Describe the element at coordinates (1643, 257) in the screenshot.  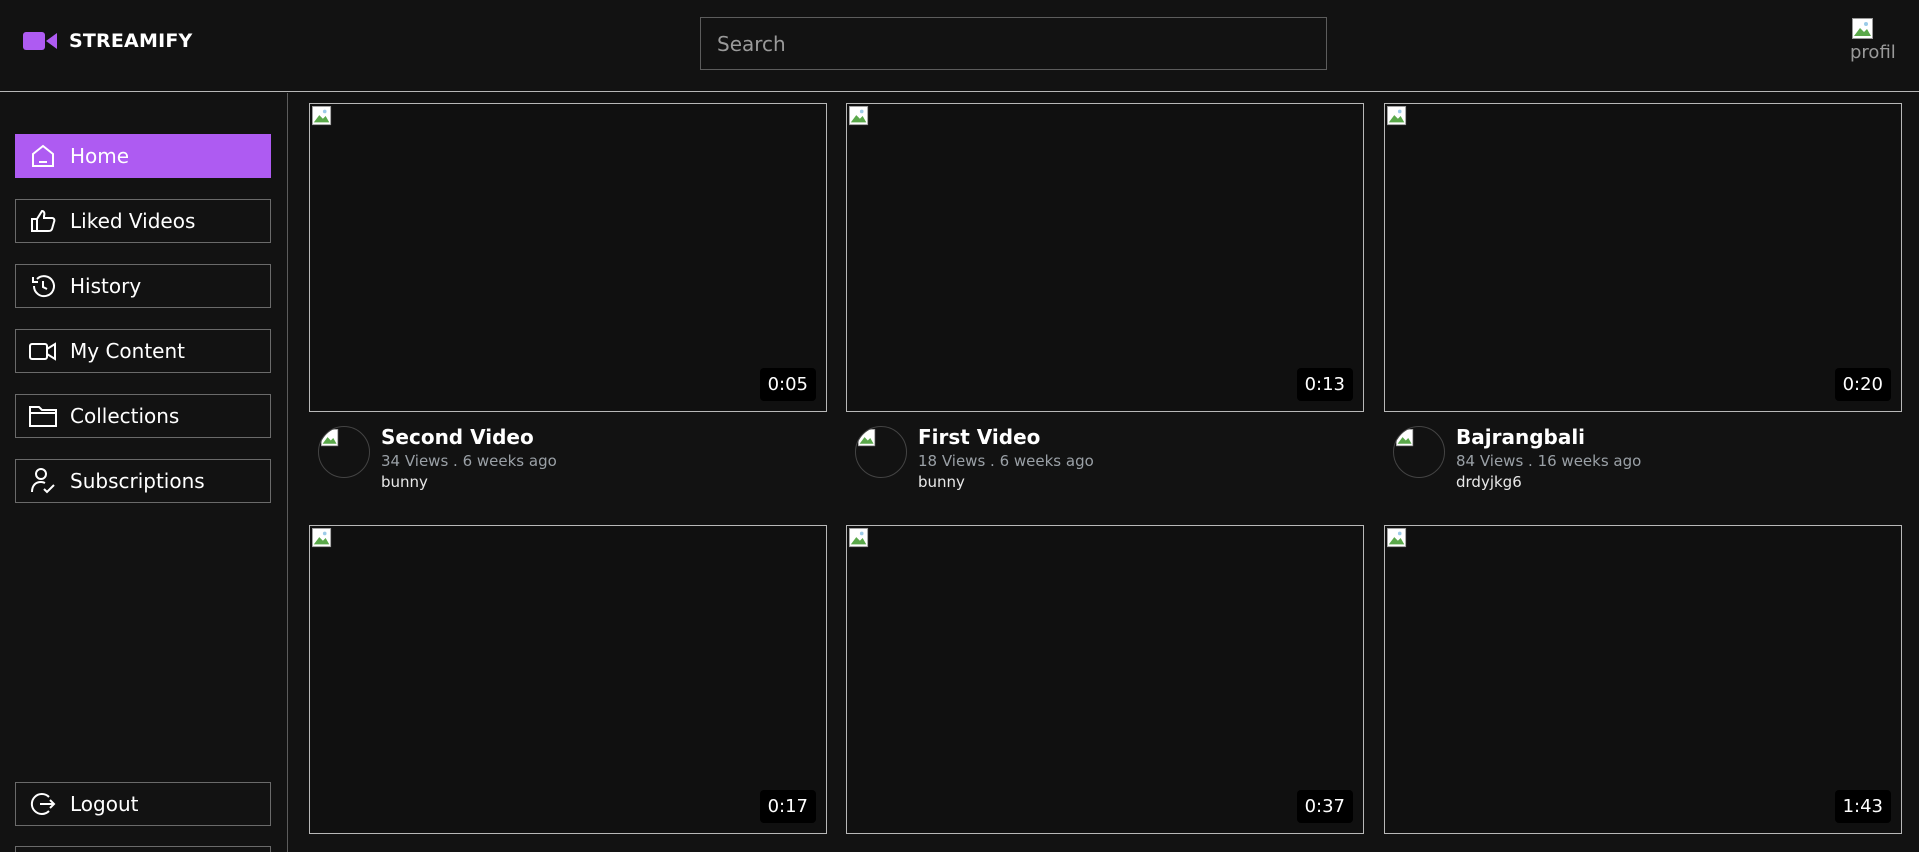
I see `video-thumbnail: 0:20` at that location.